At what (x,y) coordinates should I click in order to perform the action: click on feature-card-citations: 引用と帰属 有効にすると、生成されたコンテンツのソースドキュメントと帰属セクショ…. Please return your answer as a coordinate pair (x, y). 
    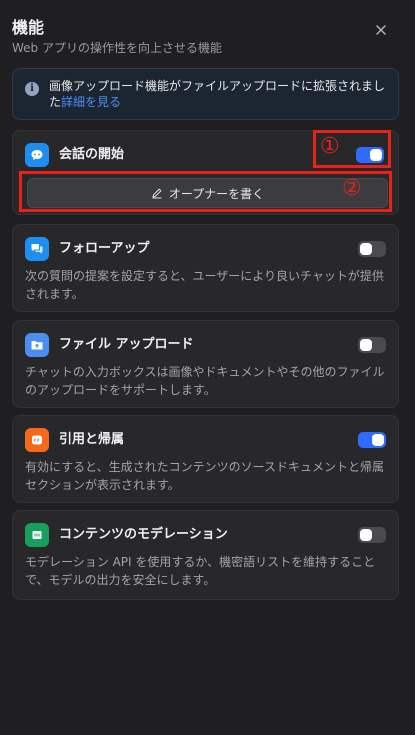
    Looking at the image, I should click on (205, 459).